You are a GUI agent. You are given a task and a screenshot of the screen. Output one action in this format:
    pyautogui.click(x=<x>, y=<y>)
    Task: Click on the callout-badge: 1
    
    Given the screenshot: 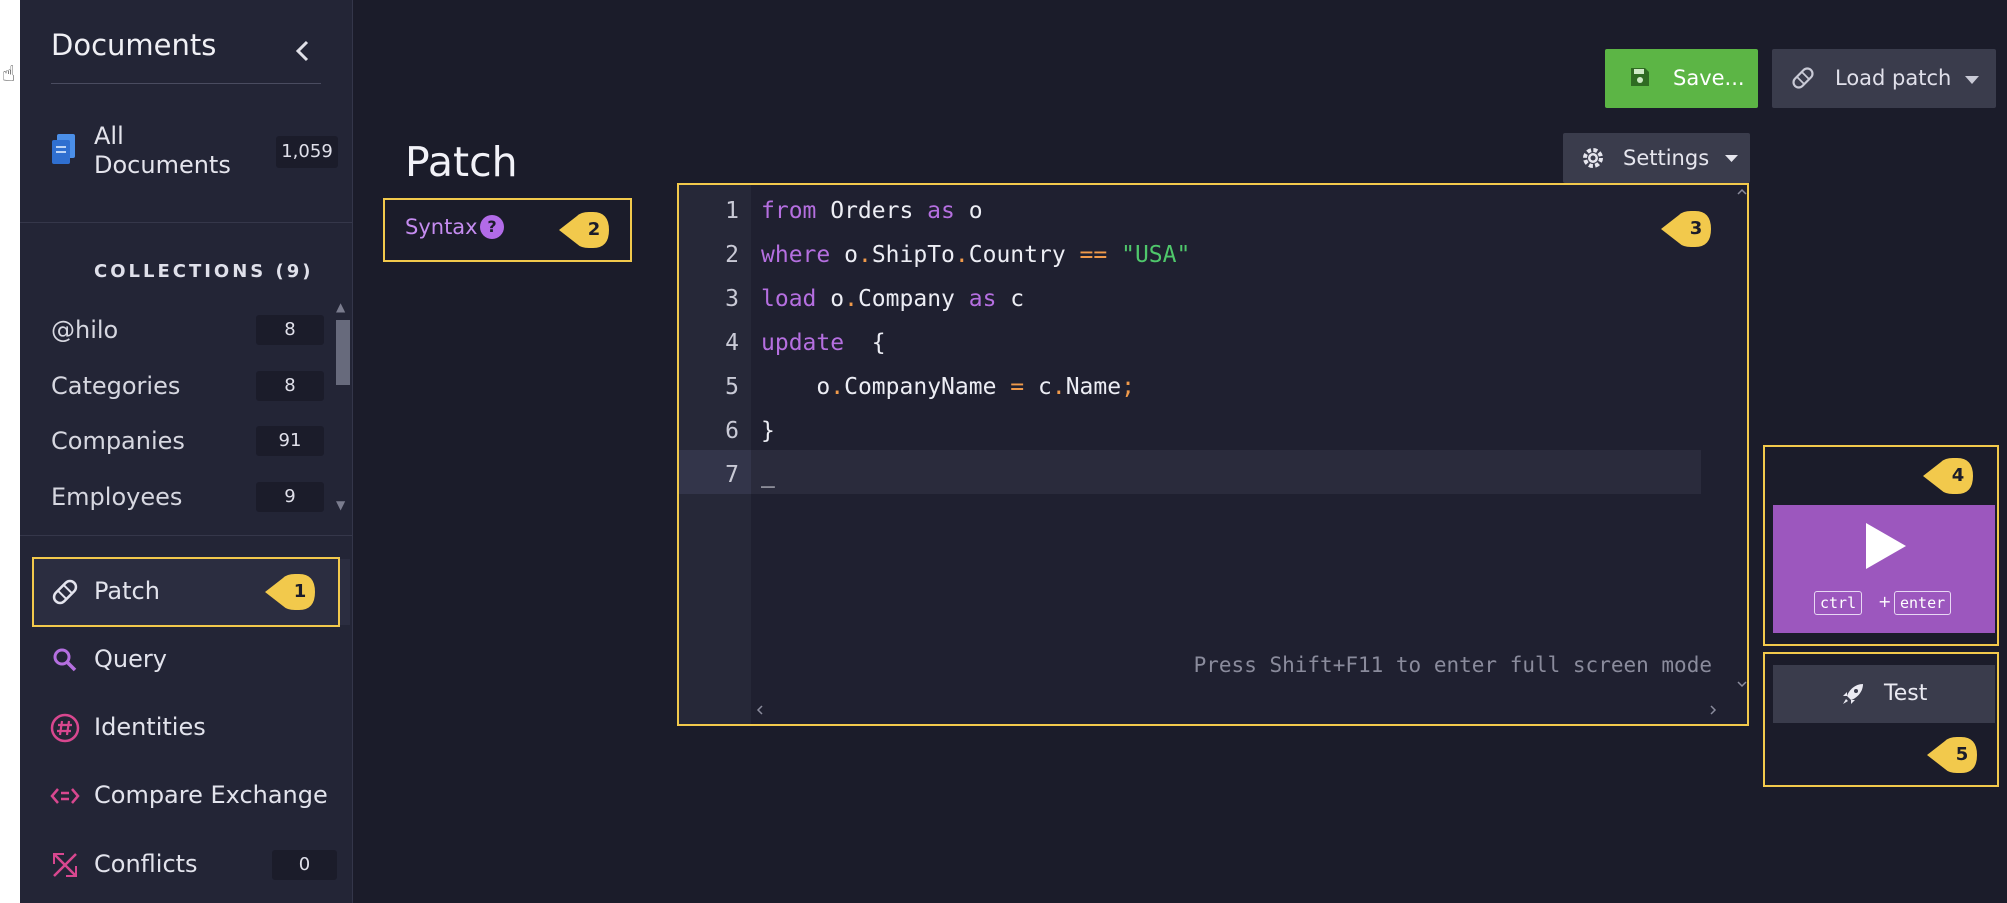 What is the action you would take?
    pyautogui.click(x=291, y=592)
    